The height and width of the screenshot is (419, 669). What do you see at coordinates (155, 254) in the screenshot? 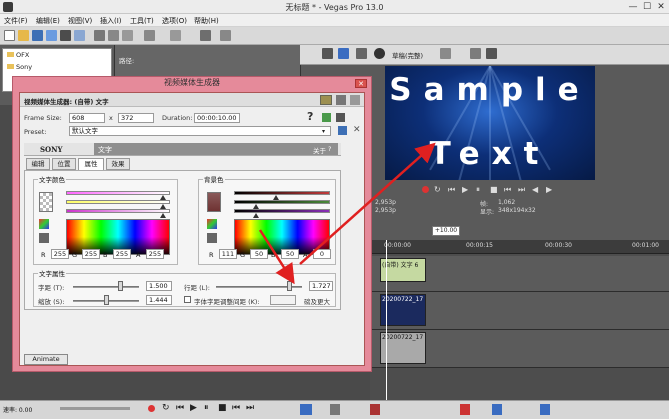
I see `text-color-a-input: 255` at bounding box center [155, 254].